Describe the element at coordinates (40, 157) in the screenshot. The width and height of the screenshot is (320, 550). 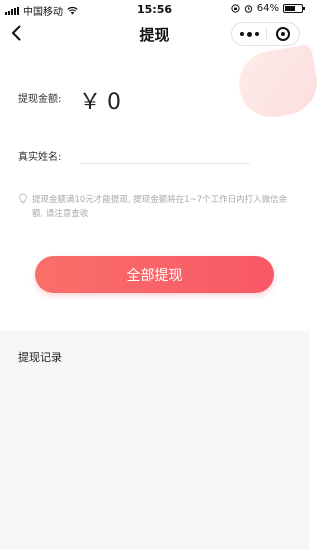
I see `real-name-label: 真实姓名:` at that location.